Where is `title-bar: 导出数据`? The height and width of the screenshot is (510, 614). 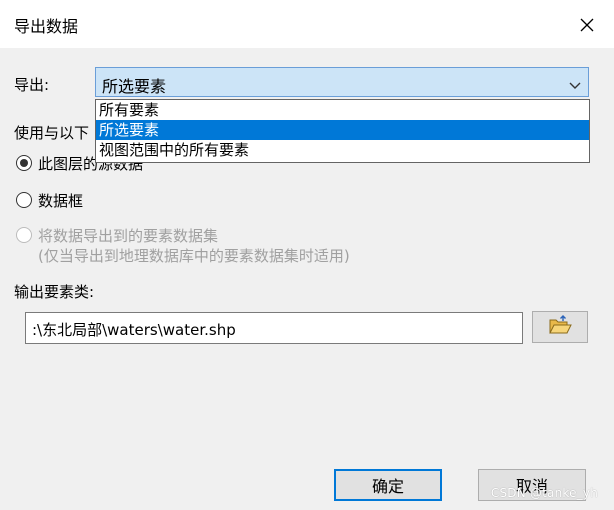 title-bar: 导出数据 is located at coordinates (307, 24).